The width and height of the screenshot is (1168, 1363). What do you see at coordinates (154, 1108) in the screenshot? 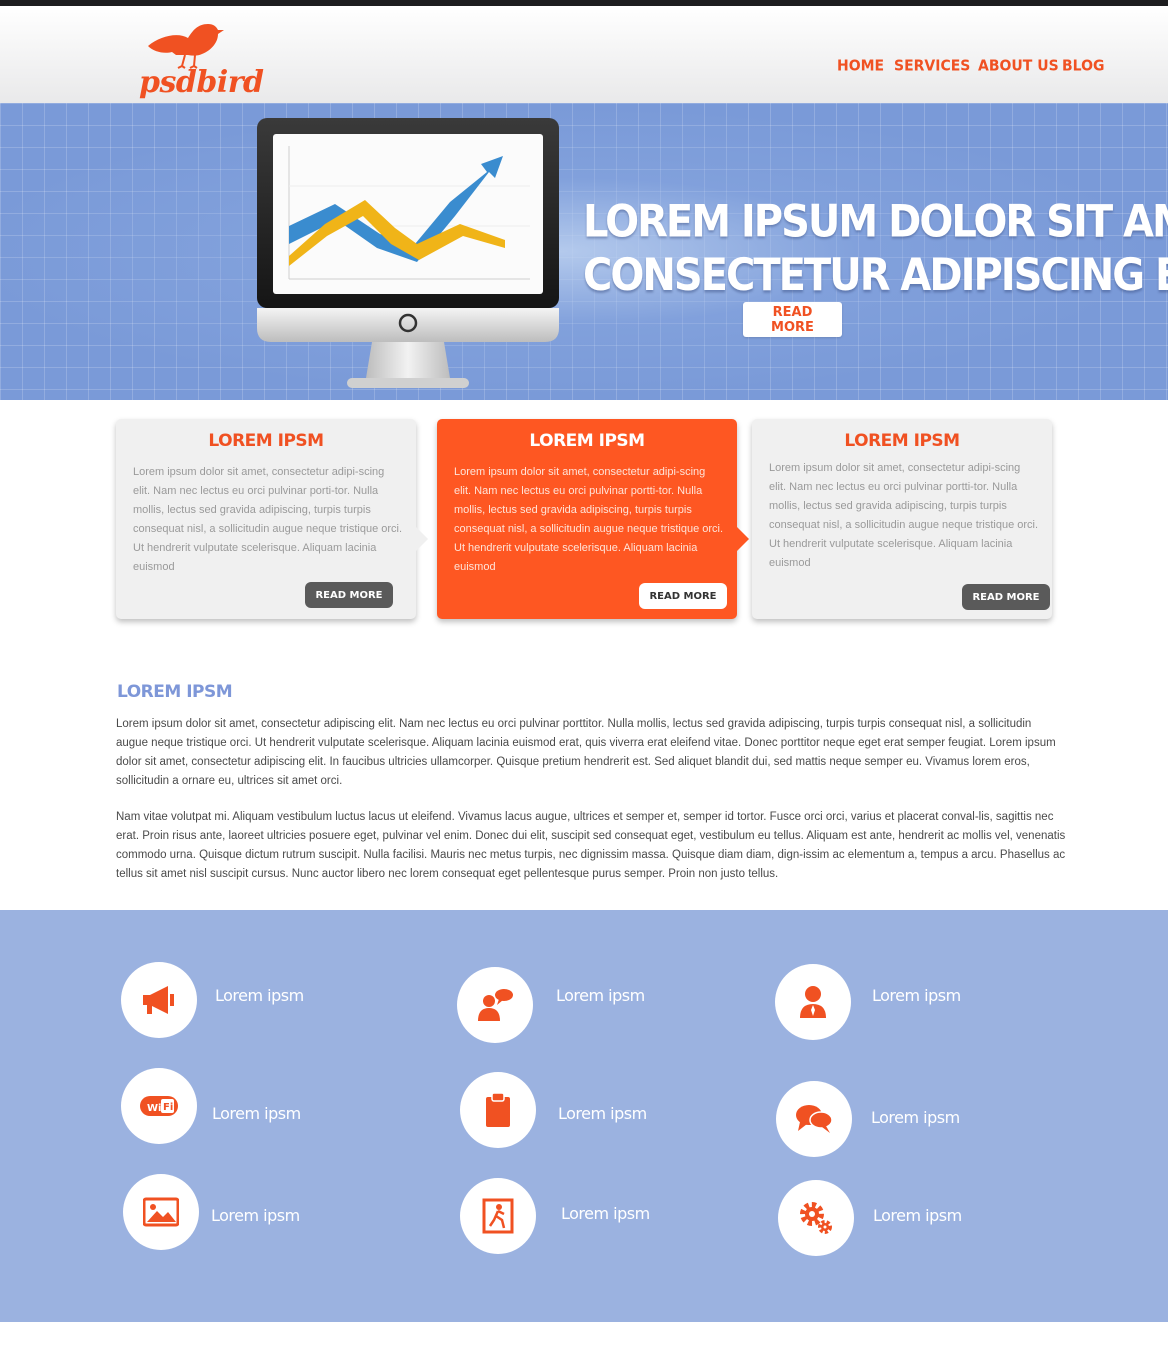
I see `svg-text: Wi` at bounding box center [154, 1108].